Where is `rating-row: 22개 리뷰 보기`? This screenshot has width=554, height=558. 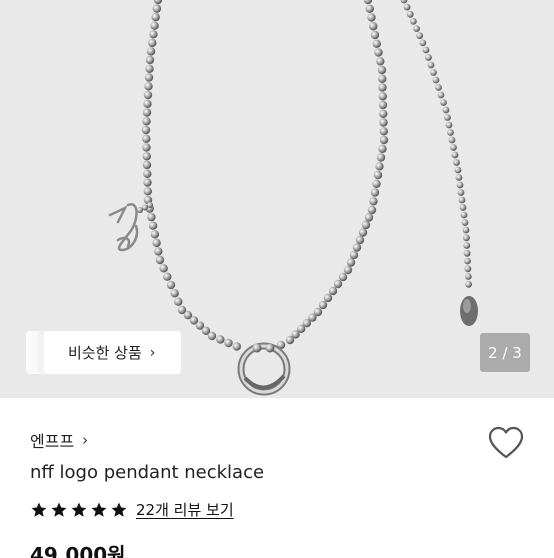
rating-row: 22개 리뷰 보기 is located at coordinates (132, 509).